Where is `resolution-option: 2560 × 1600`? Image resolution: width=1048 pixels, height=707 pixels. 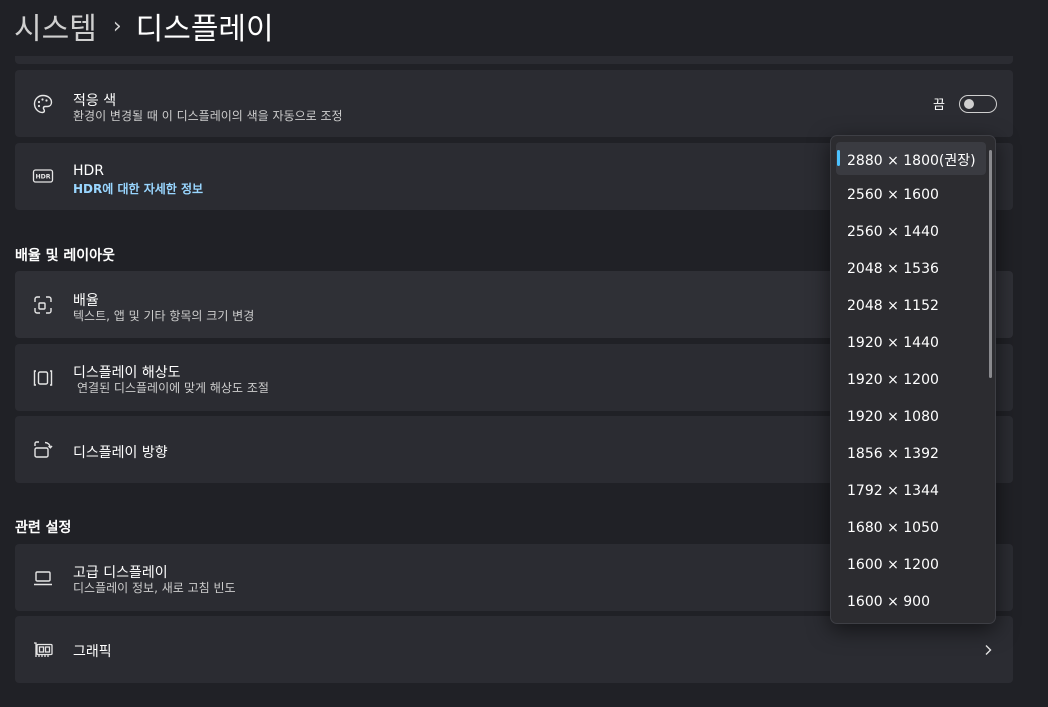
resolution-option: 2560 × 1600 is located at coordinates (911, 195).